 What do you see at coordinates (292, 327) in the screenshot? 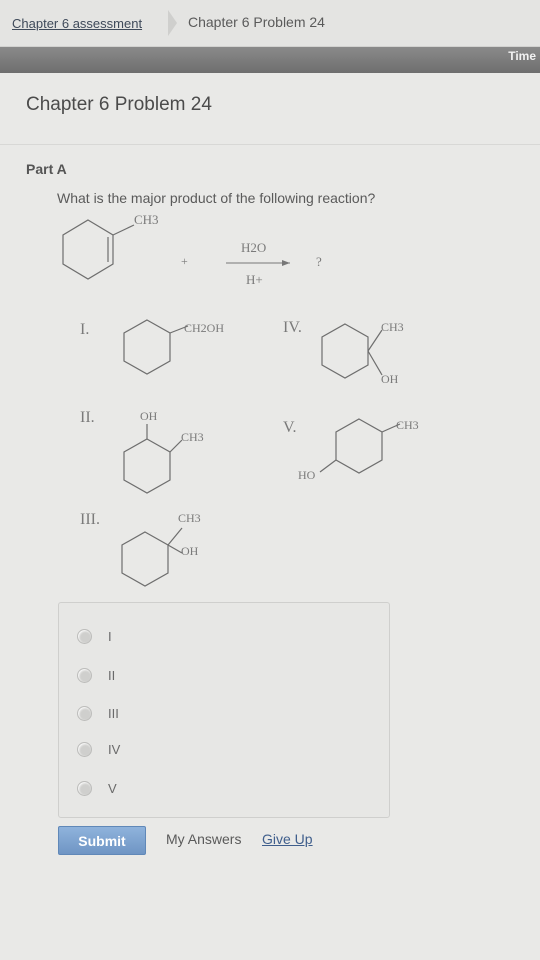
I see `structure-IV-numeral: IV.` at bounding box center [292, 327].